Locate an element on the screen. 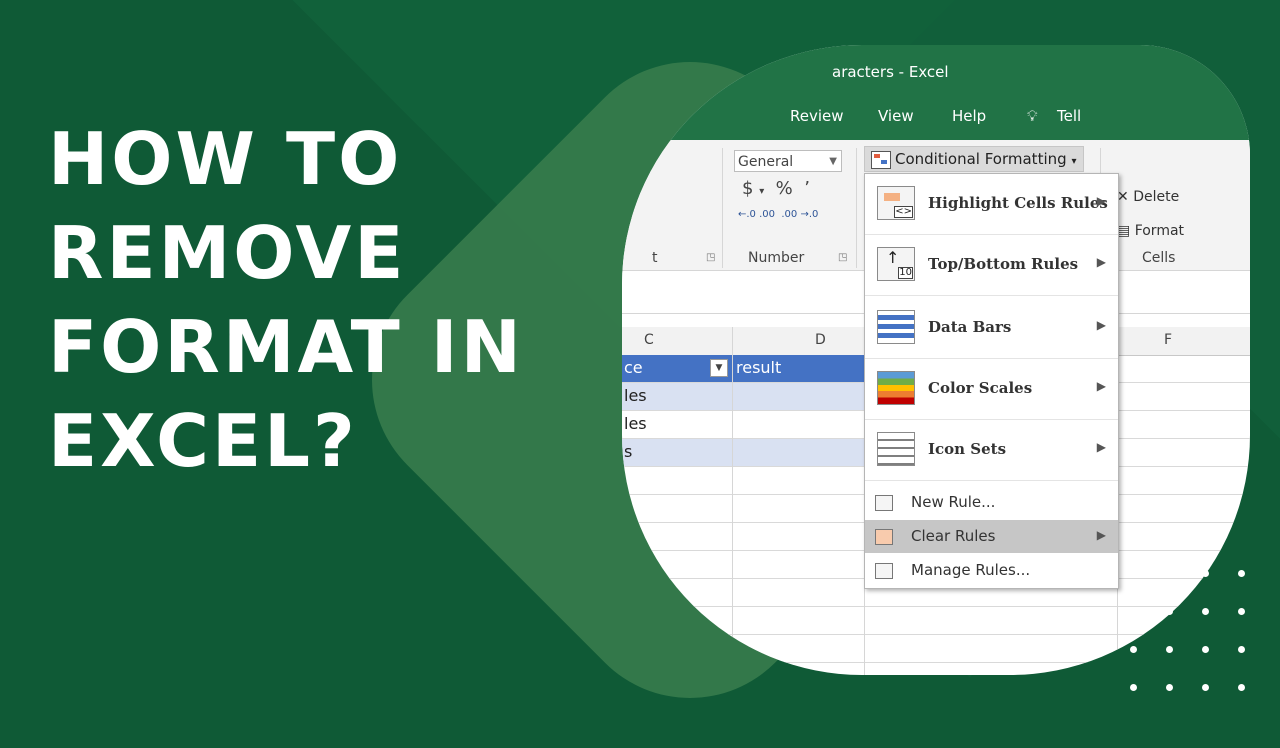 The width and height of the screenshot is (1280, 748). column-header-c: C is located at coordinates (649, 340).